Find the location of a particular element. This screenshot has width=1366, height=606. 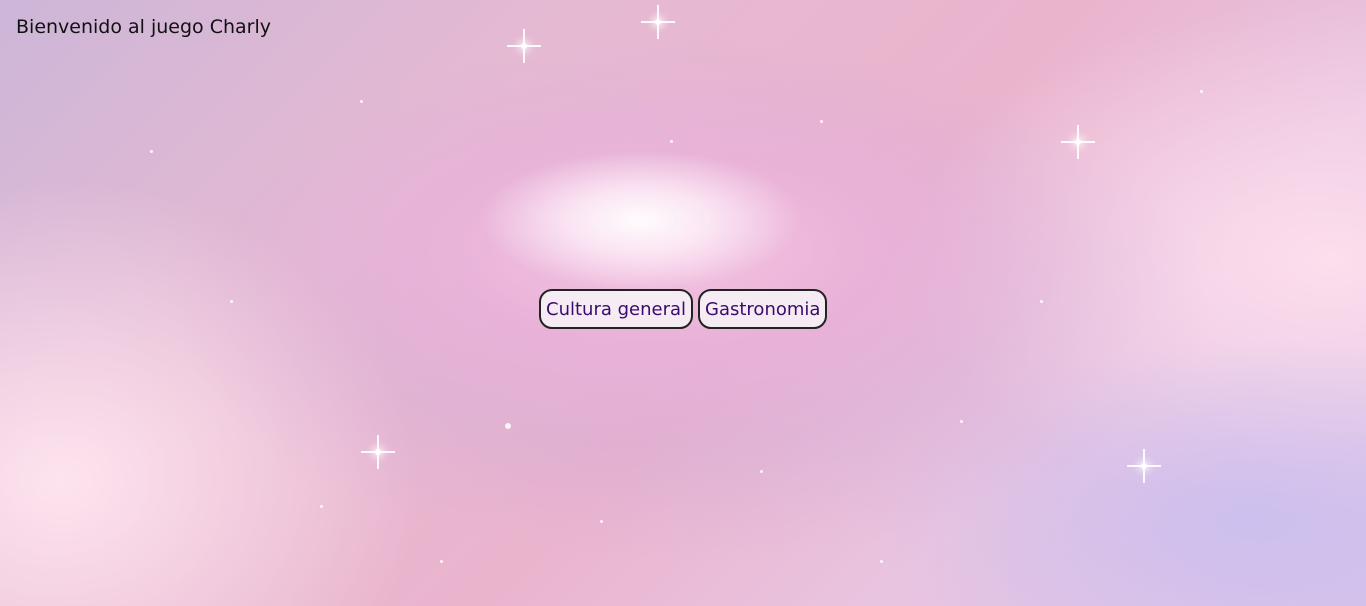

category-menu: Cultura general Gastronomia is located at coordinates (683, 309).